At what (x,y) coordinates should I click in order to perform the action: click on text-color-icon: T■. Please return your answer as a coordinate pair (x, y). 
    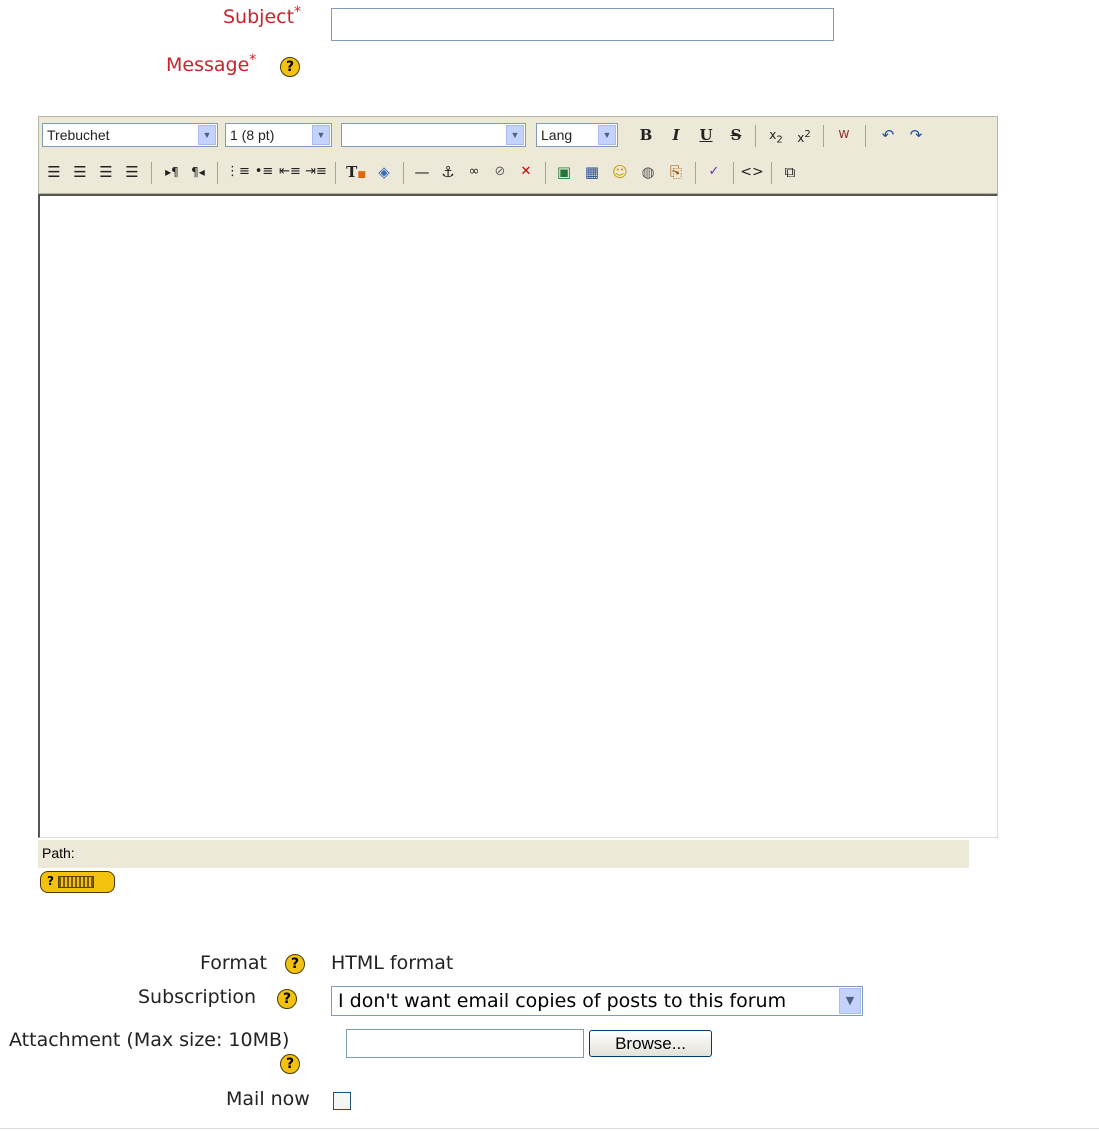
    Looking at the image, I should click on (356, 172).